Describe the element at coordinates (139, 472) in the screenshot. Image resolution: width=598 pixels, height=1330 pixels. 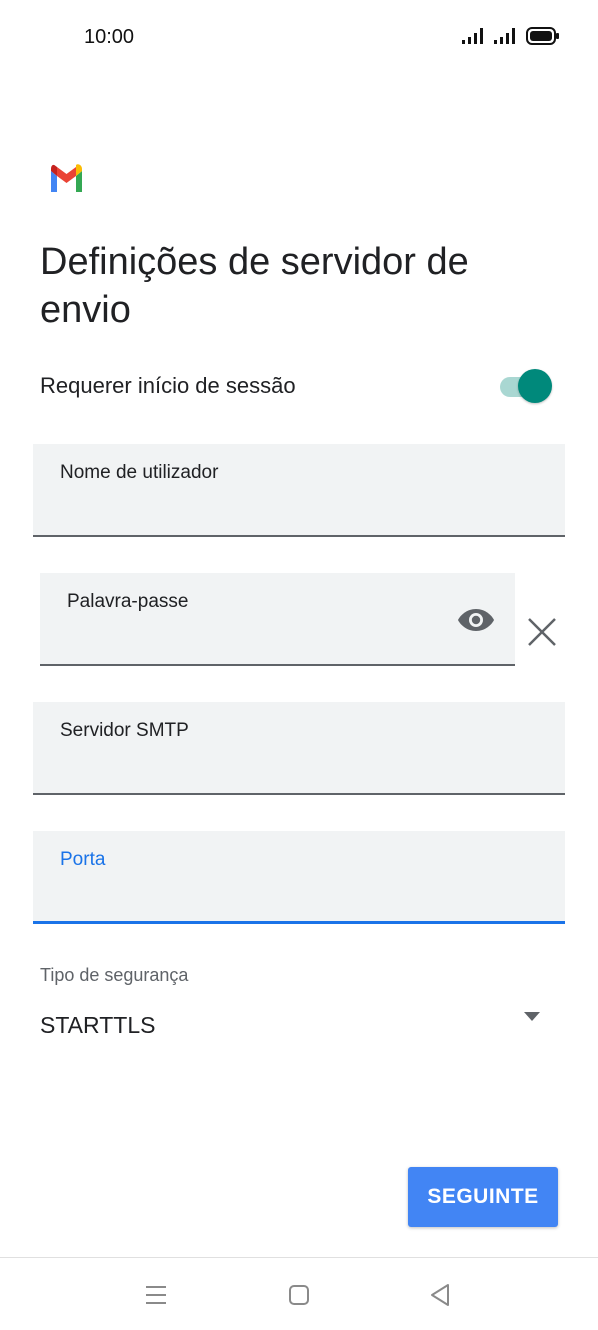
I see `username-label: Nome de utilizador` at that location.